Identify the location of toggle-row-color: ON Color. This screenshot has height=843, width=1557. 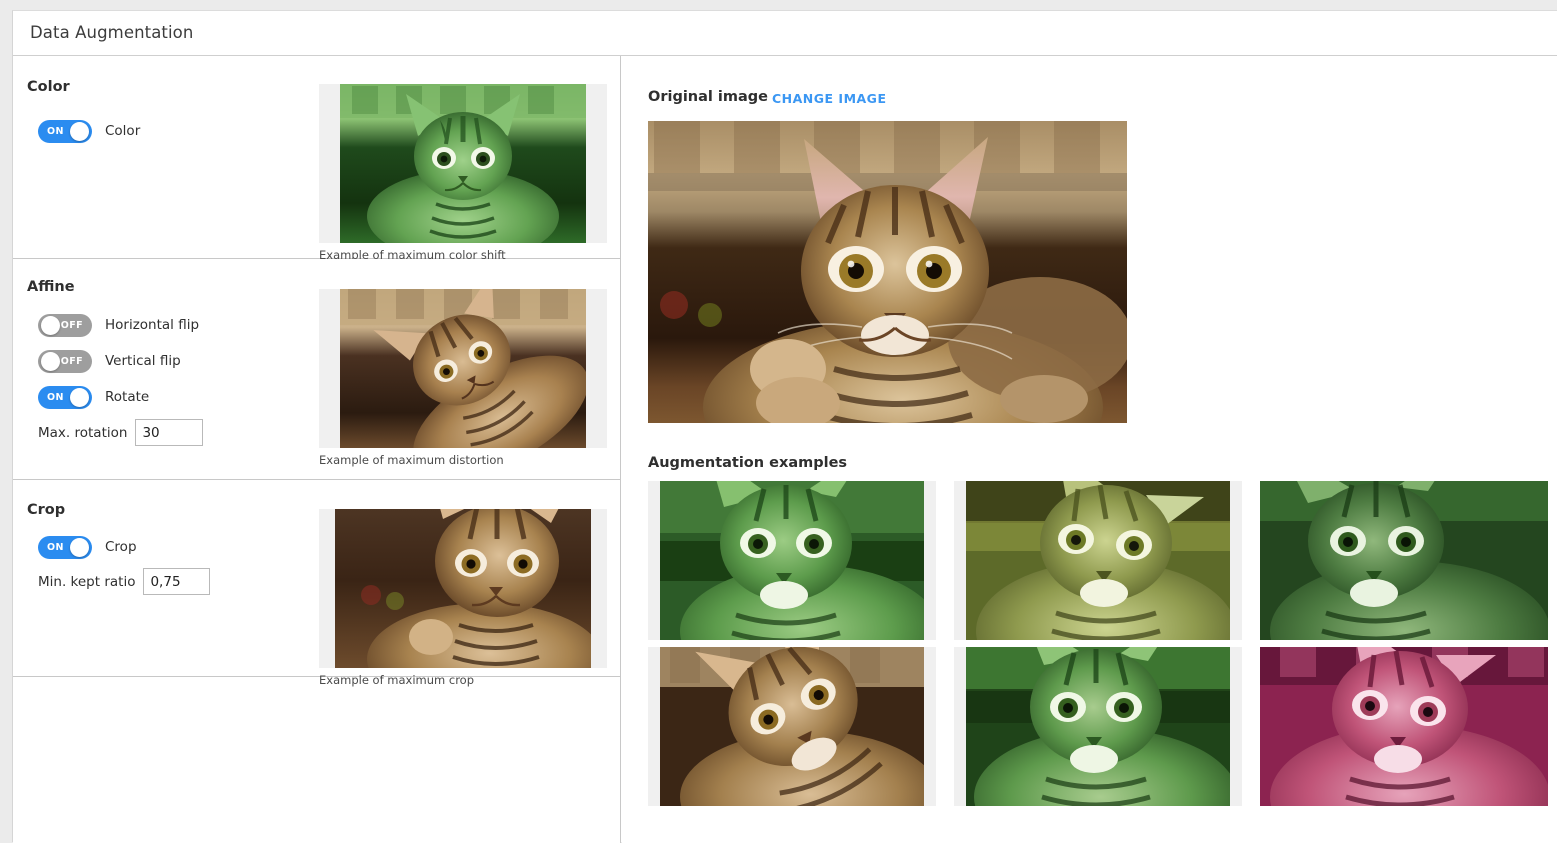
(89, 131).